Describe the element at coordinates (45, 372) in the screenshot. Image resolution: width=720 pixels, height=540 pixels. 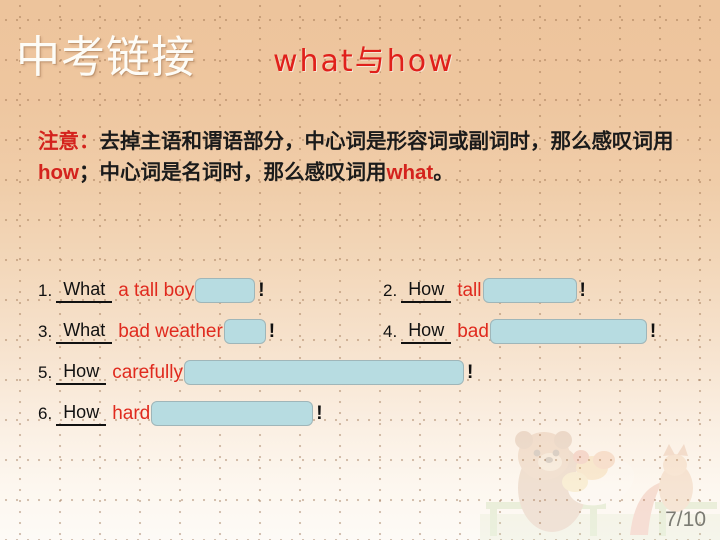
I see `question-number-5: 5.` at that location.